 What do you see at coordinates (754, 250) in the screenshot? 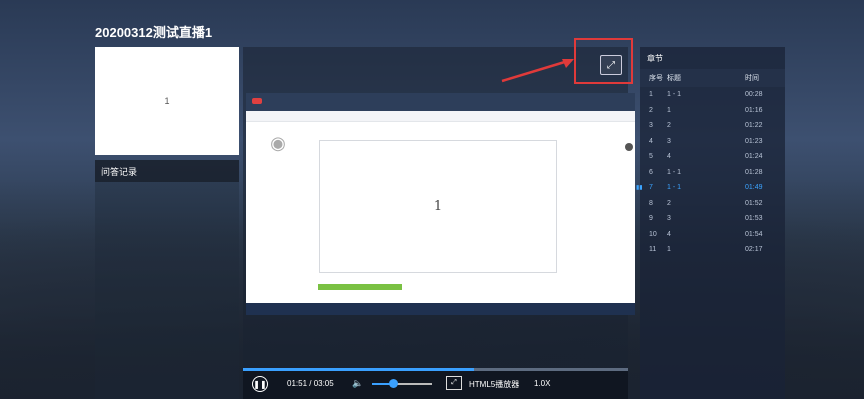
I see `chapter-time: 02:17` at bounding box center [754, 250].